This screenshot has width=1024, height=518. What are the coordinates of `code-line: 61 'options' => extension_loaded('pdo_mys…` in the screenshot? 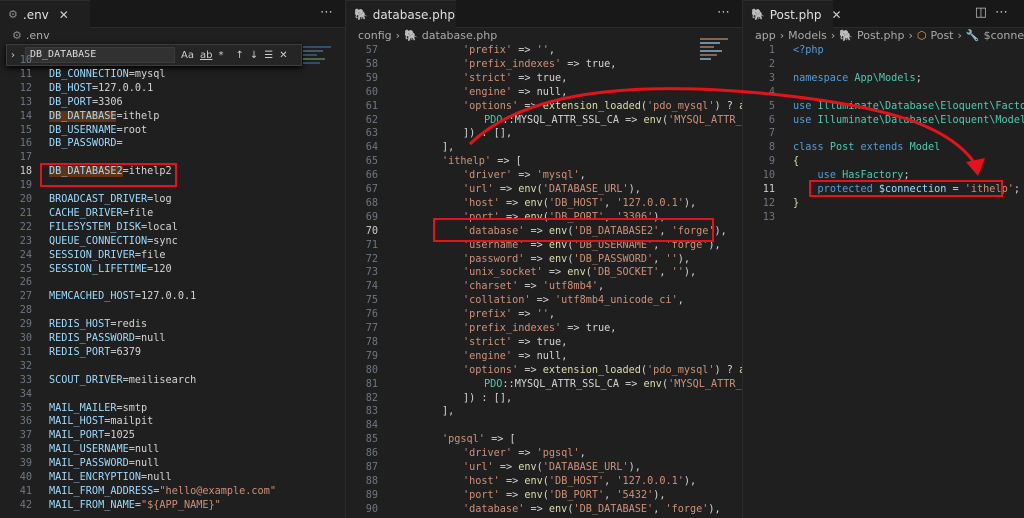 It's located at (544, 107).